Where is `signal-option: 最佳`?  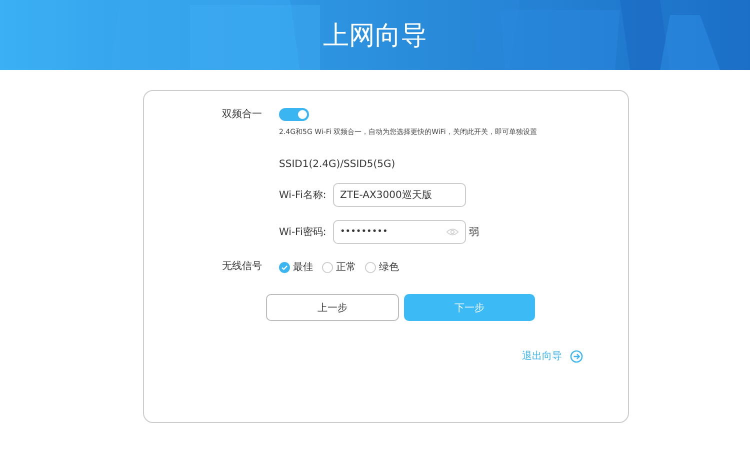 signal-option: 最佳 is located at coordinates (296, 267).